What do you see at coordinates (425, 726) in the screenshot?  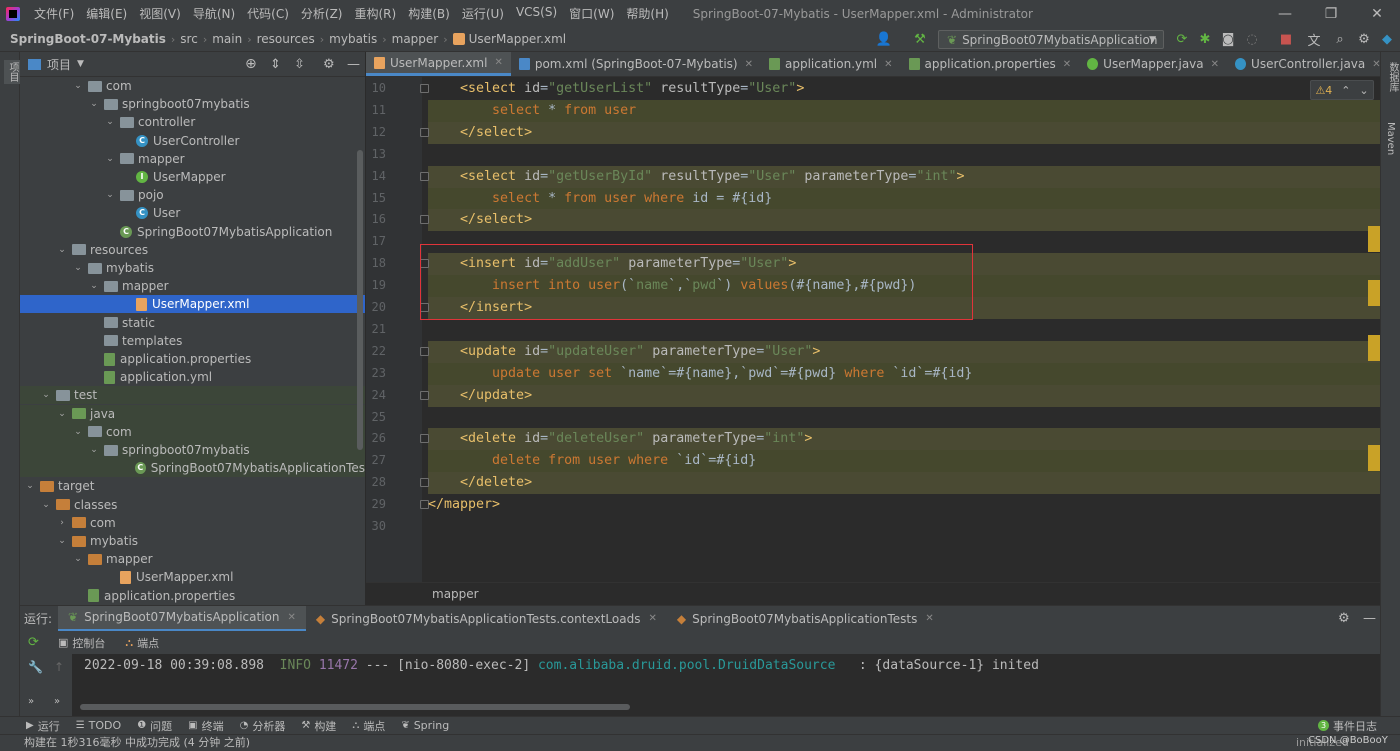 I see `tool-window-button: ❦ Spring` at bounding box center [425, 726].